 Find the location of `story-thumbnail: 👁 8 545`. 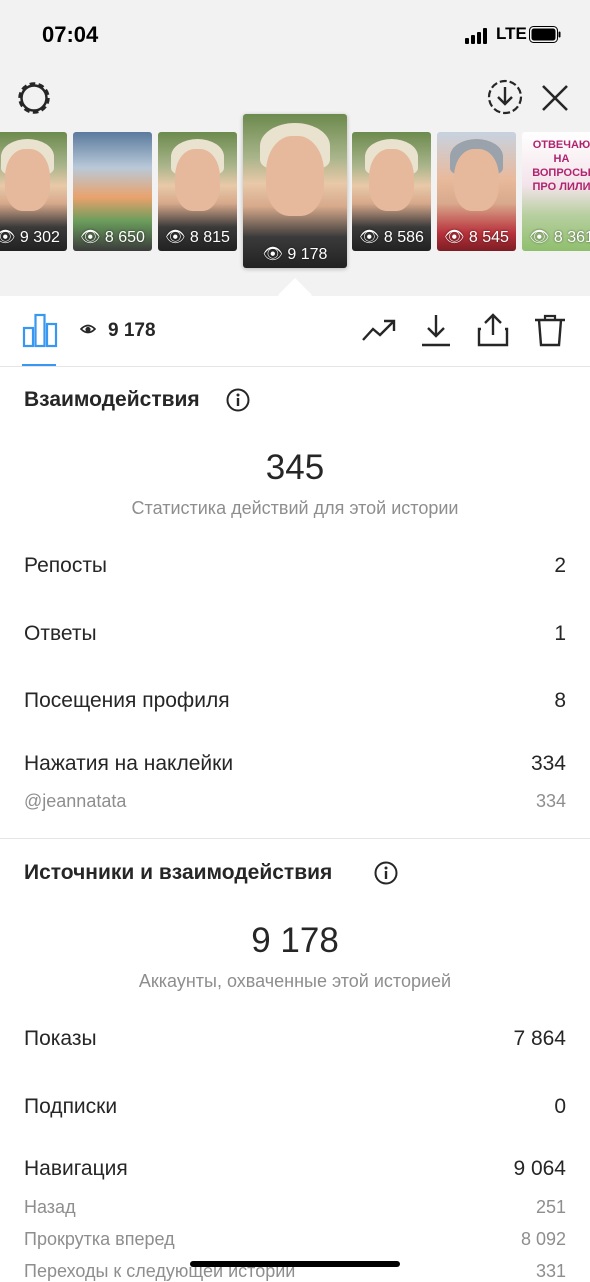

story-thumbnail: 👁 8 545 is located at coordinates (476, 191).